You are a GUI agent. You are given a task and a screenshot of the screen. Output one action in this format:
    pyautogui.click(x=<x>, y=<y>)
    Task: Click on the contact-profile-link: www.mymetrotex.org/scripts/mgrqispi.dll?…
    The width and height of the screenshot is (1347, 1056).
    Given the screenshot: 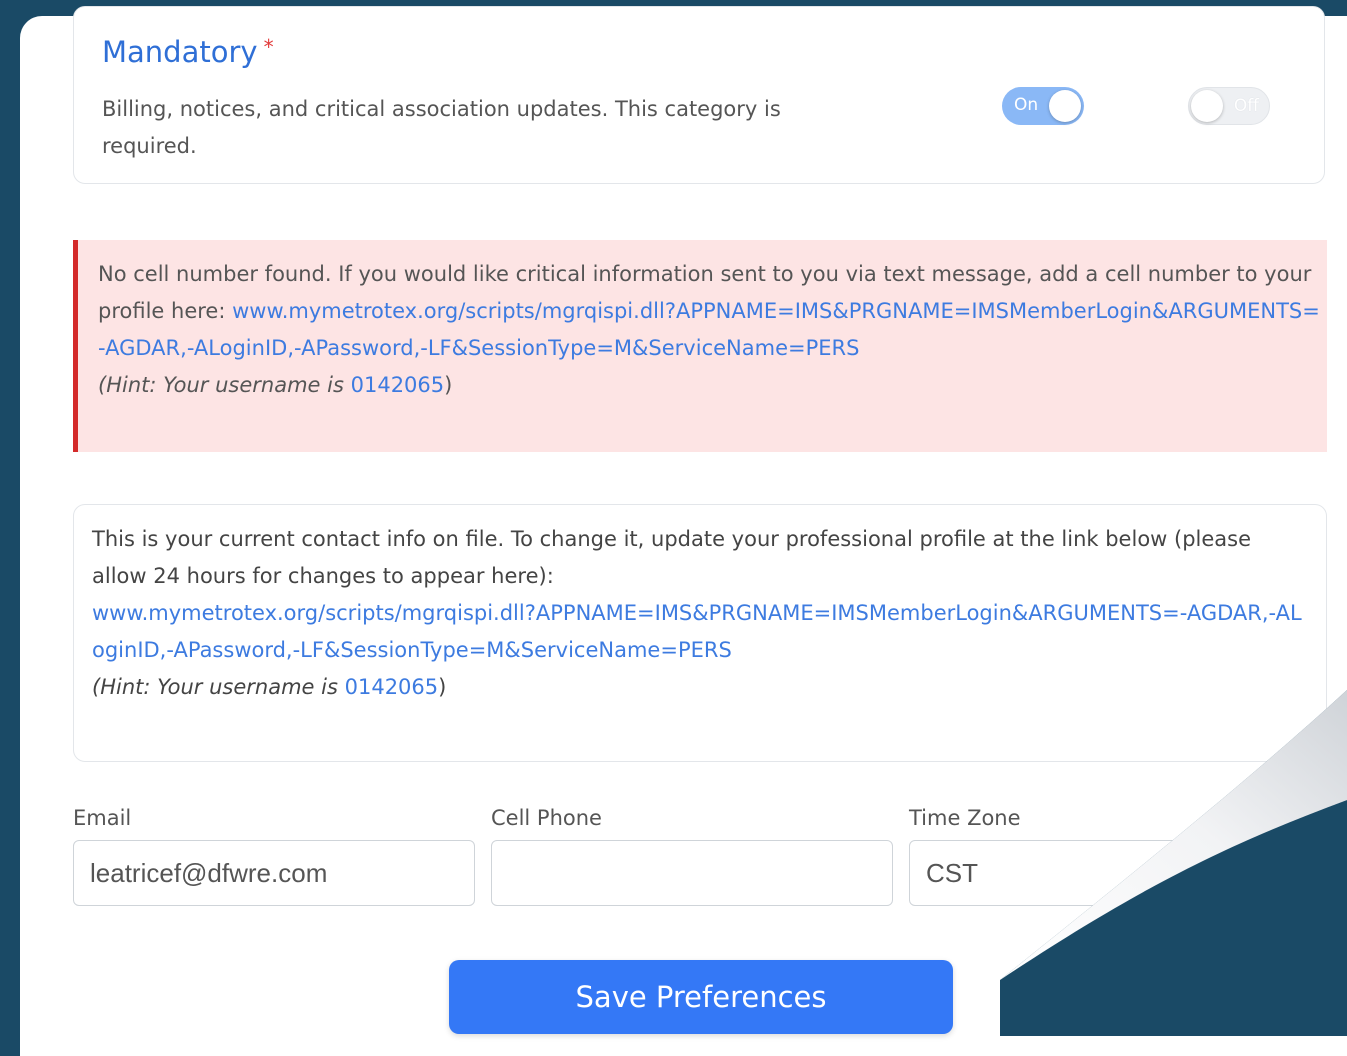 What is the action you would take?
    pyautogui.click(x=697, y=631)
    